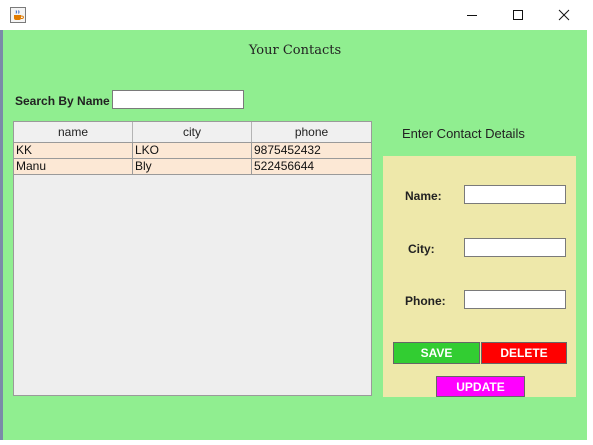 Image resolution: width=593 pixels, height=445 pixels. I want to click on search-label: Search By Name, so click(62, 101).